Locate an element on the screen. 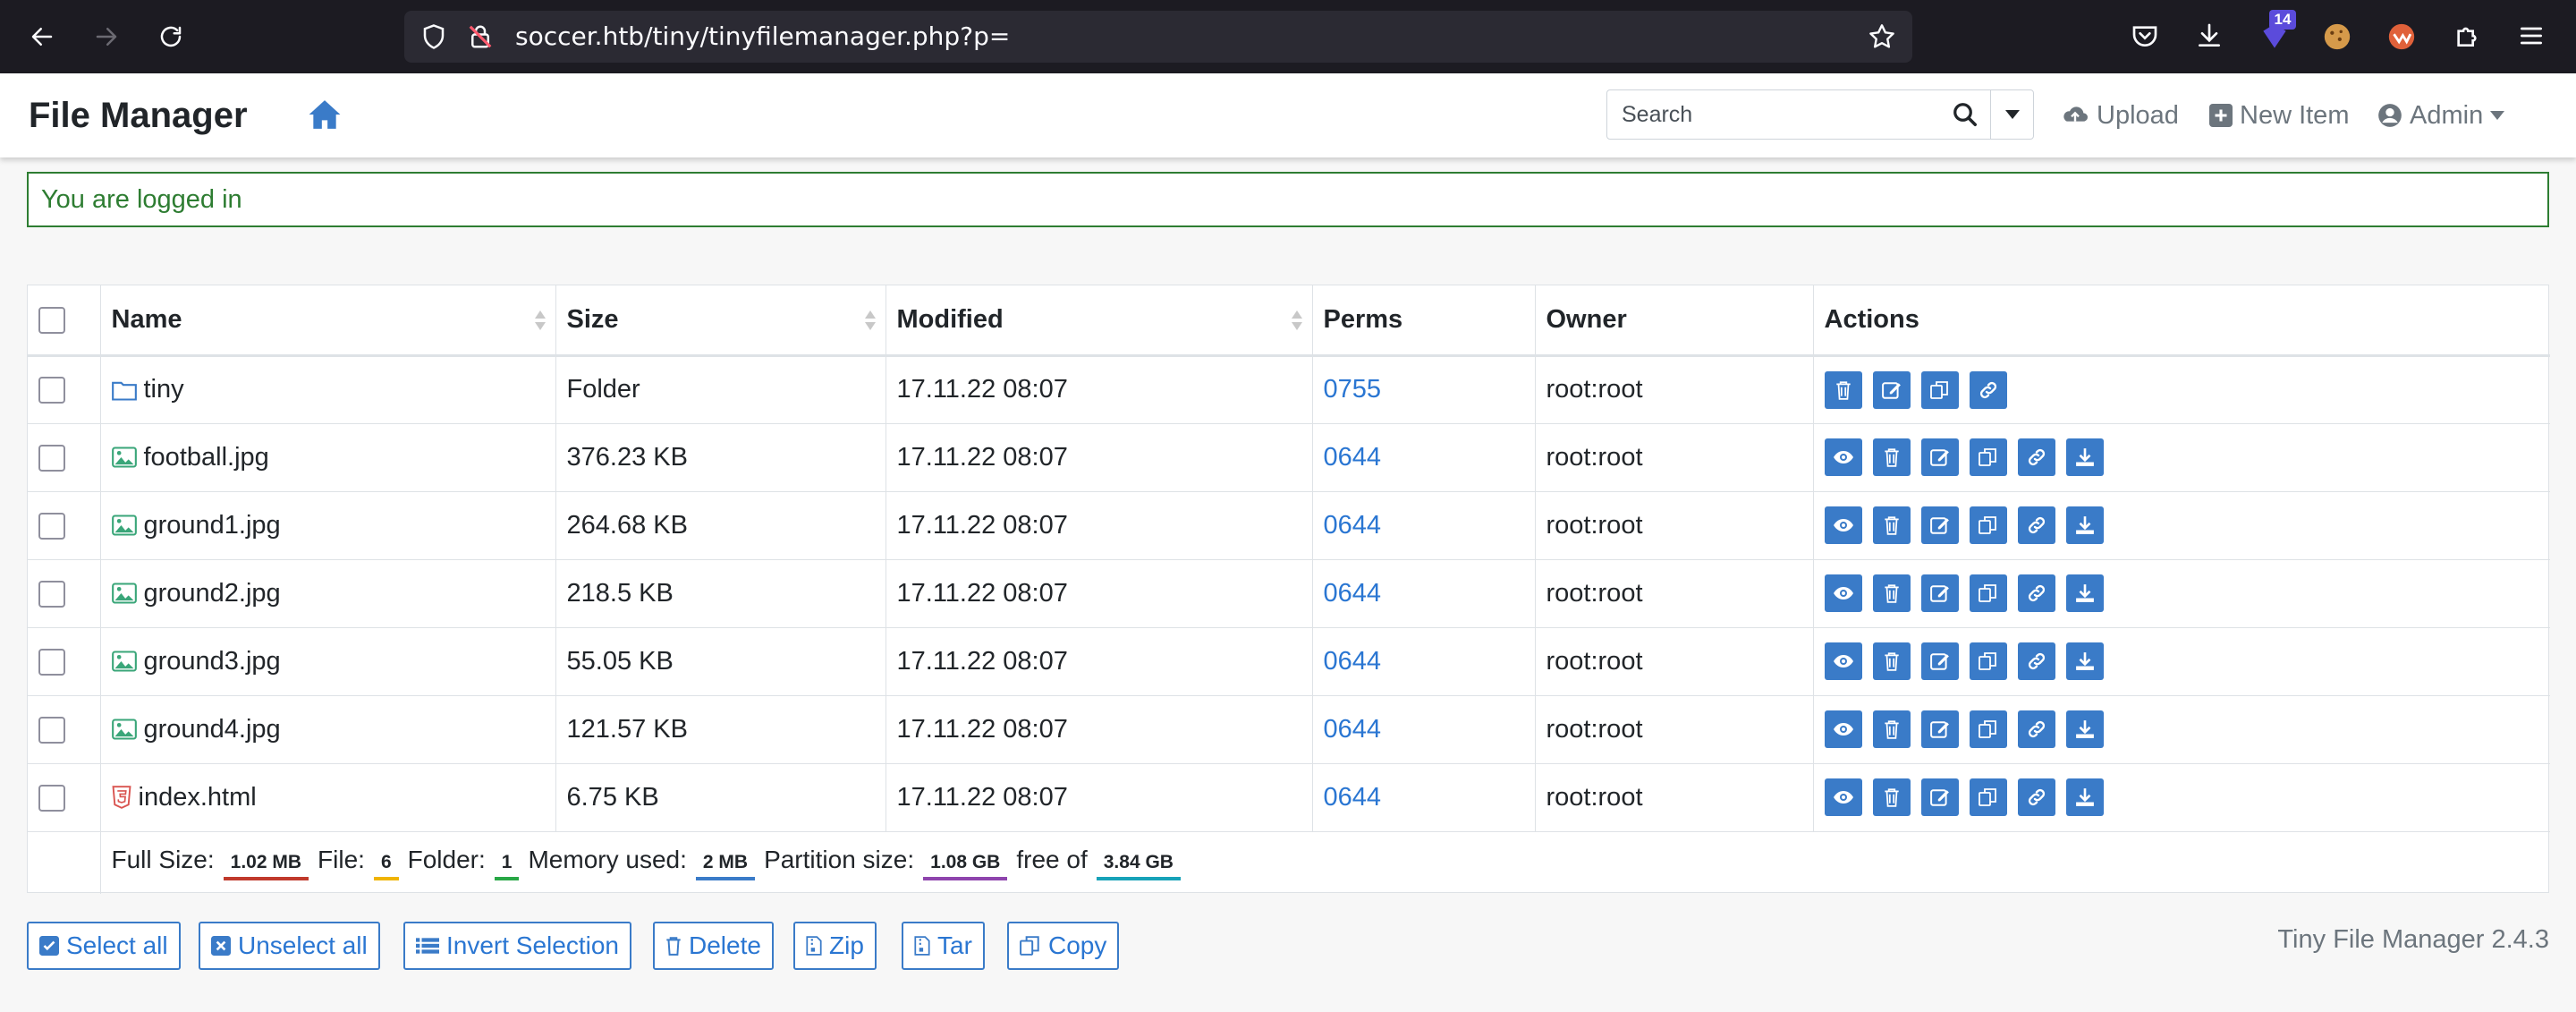 The width and height of the screenshot is (2576, 1012). select-all-button: Select all is located at coordinates (104, 946).